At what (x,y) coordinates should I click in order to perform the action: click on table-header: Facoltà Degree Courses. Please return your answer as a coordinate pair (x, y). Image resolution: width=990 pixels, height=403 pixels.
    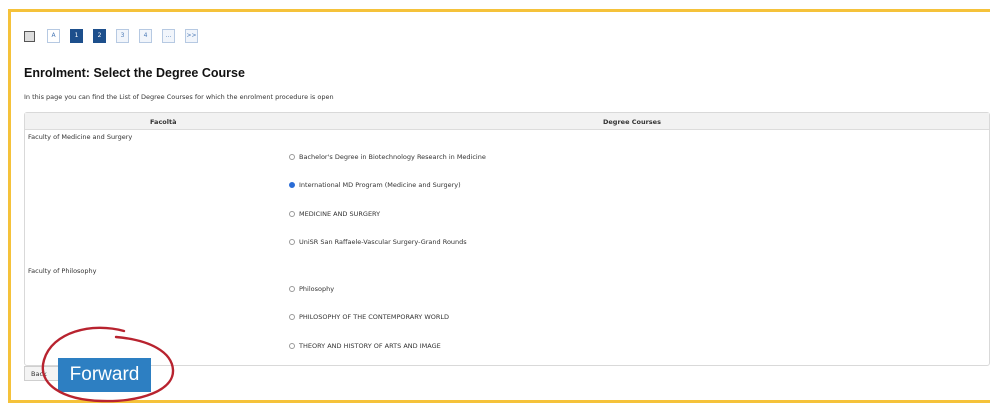
    Looking at the image, I should click on (507, 121).